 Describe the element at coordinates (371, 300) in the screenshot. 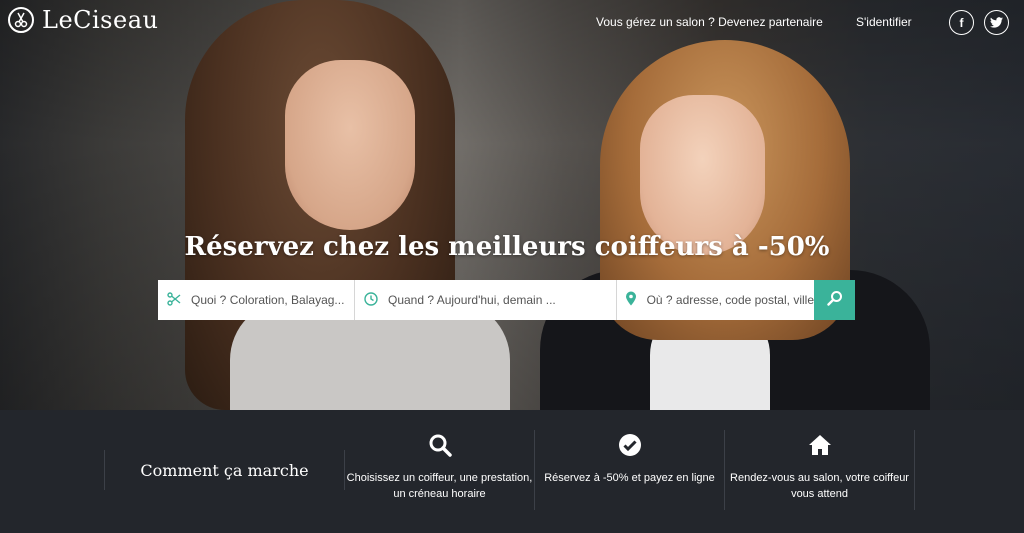

I see `clock-icon` at that location.